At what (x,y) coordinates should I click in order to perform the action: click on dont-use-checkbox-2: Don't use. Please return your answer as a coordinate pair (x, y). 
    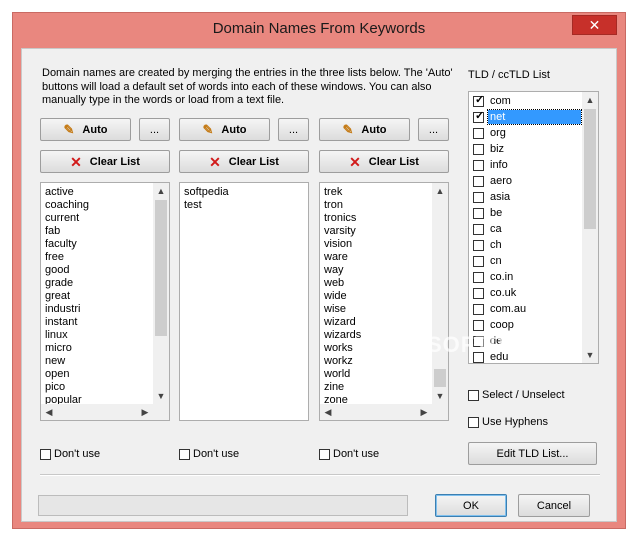
    Looking at the image, I should click on (209, 454).